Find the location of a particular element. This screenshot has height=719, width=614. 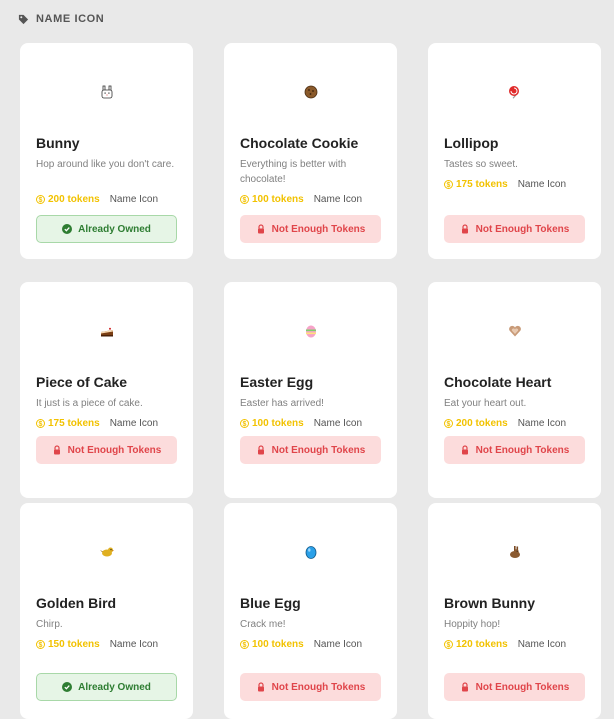

item-description: Eat your heart out. is located at coordinates (485, 403).